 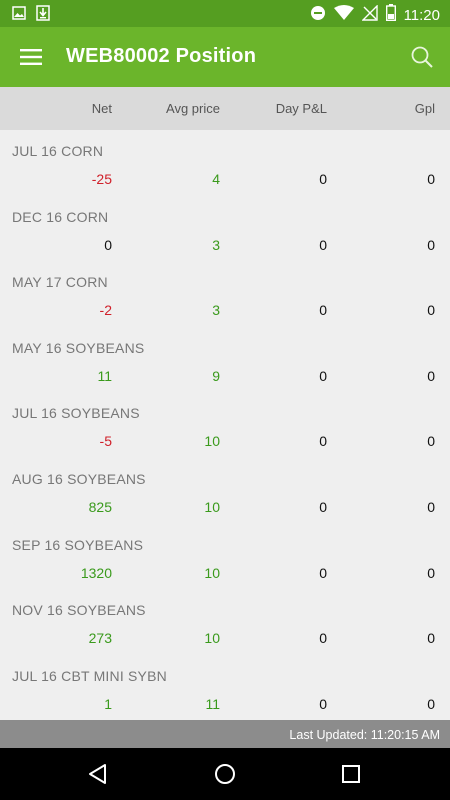 I want to click on avg-price-value: 9, so click(x=216, y=375).